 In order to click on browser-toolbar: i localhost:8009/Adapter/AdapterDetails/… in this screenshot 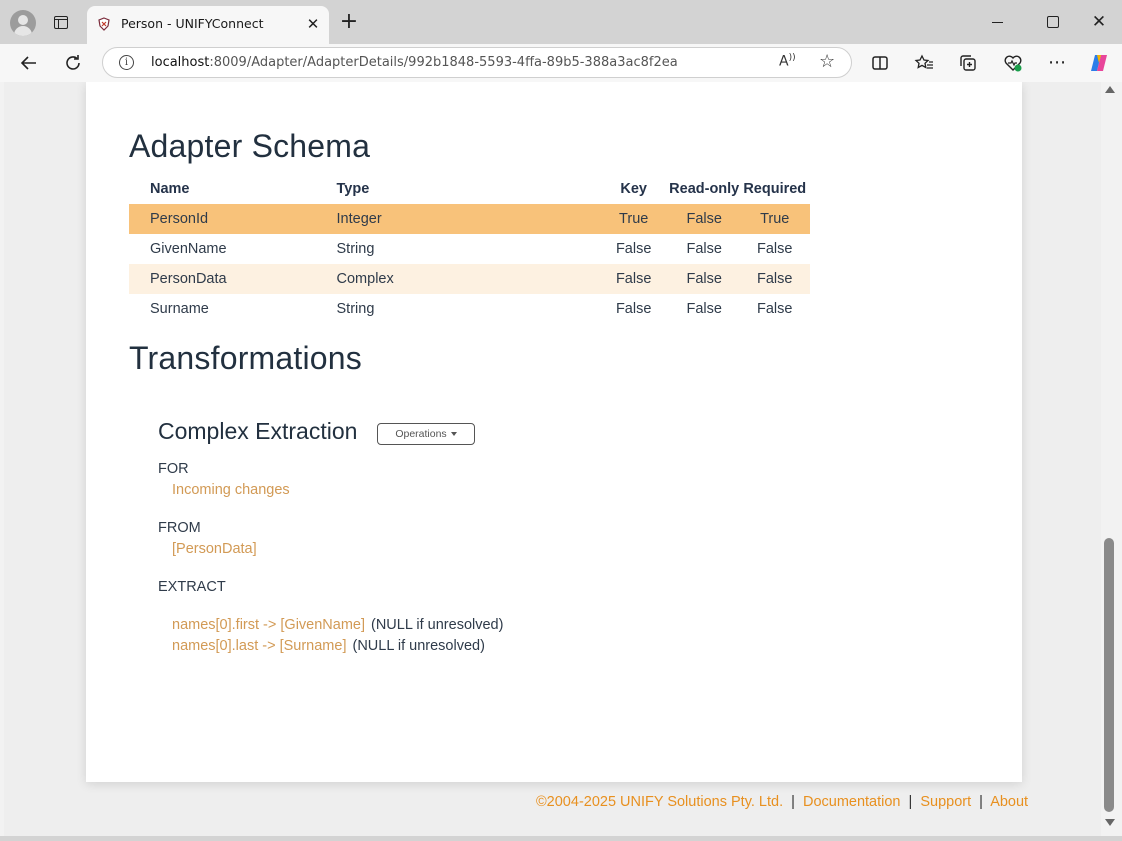, I will do `click(561, 63)`.